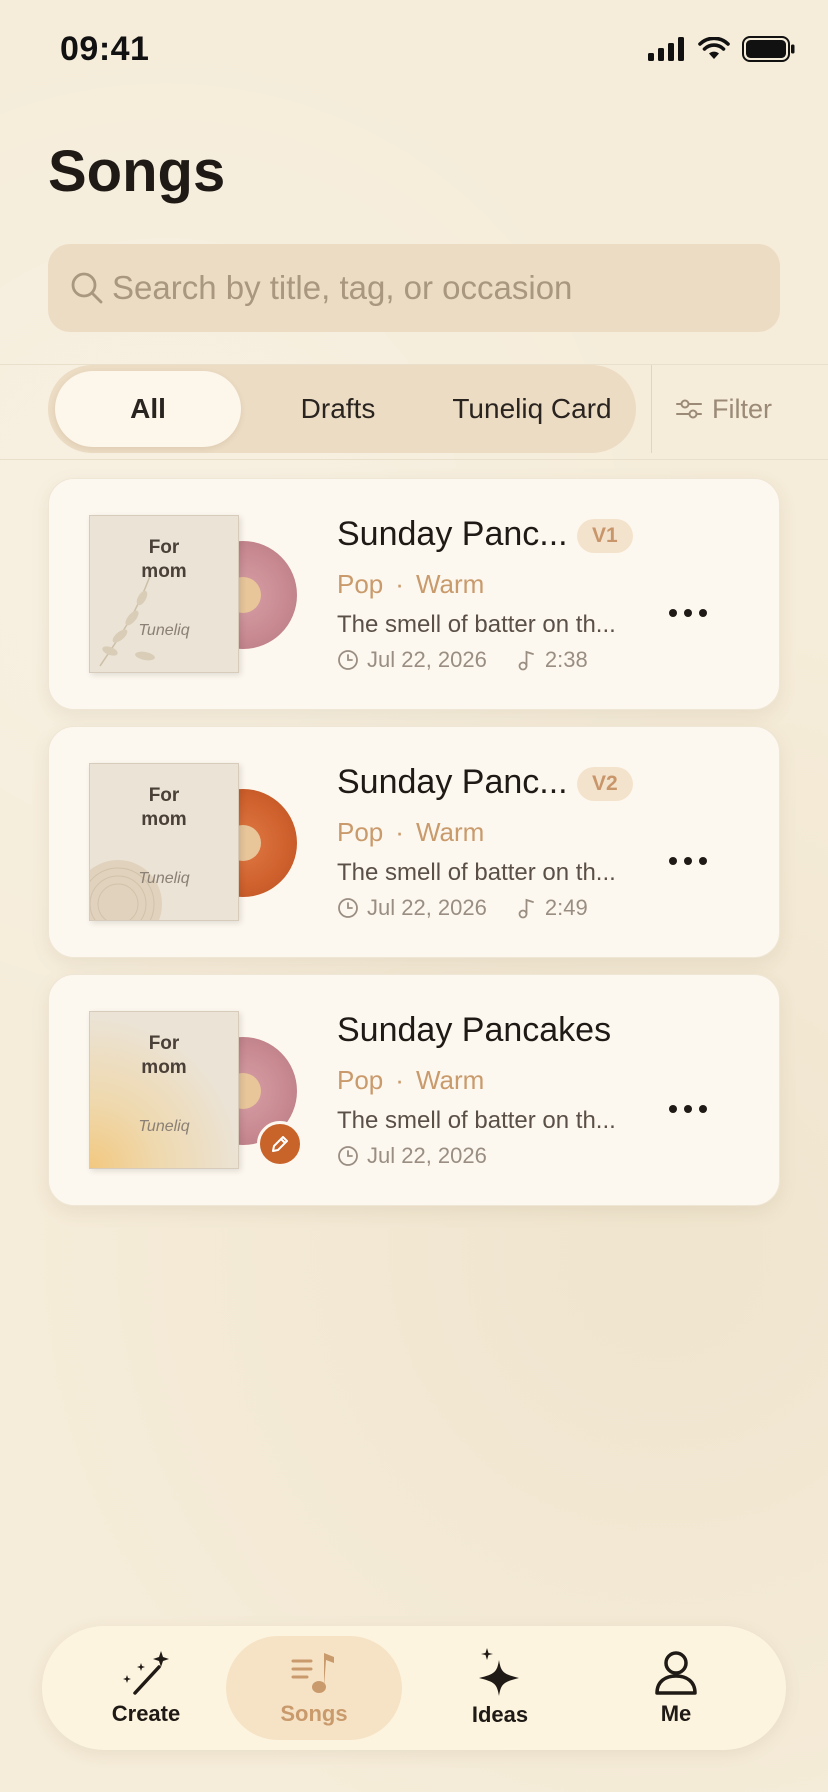 Image resolution: width=828 pixels, height=1792 pixels. What do you see at coordinates (605, 784) in the screenshot?
I see `version-badge: V2` at bounding box center [605, 784].